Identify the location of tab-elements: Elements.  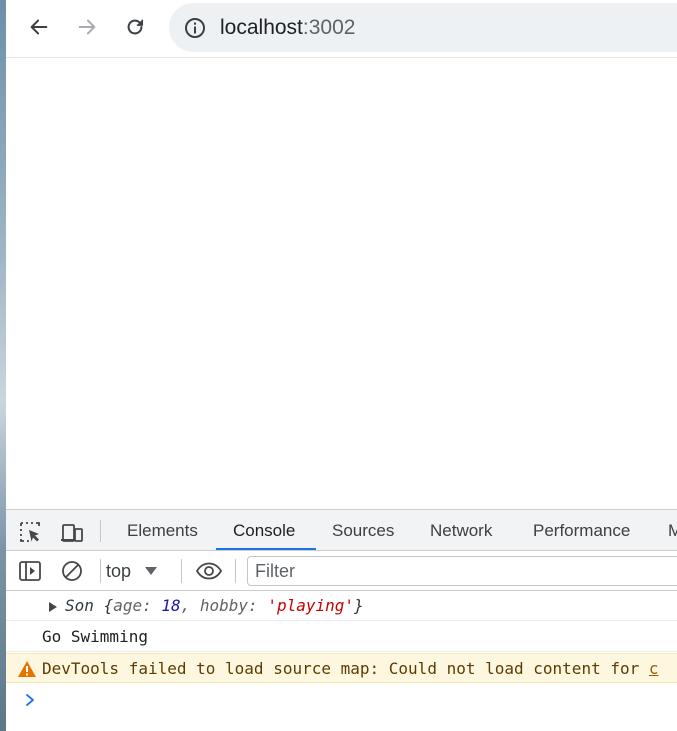
(162, 530).